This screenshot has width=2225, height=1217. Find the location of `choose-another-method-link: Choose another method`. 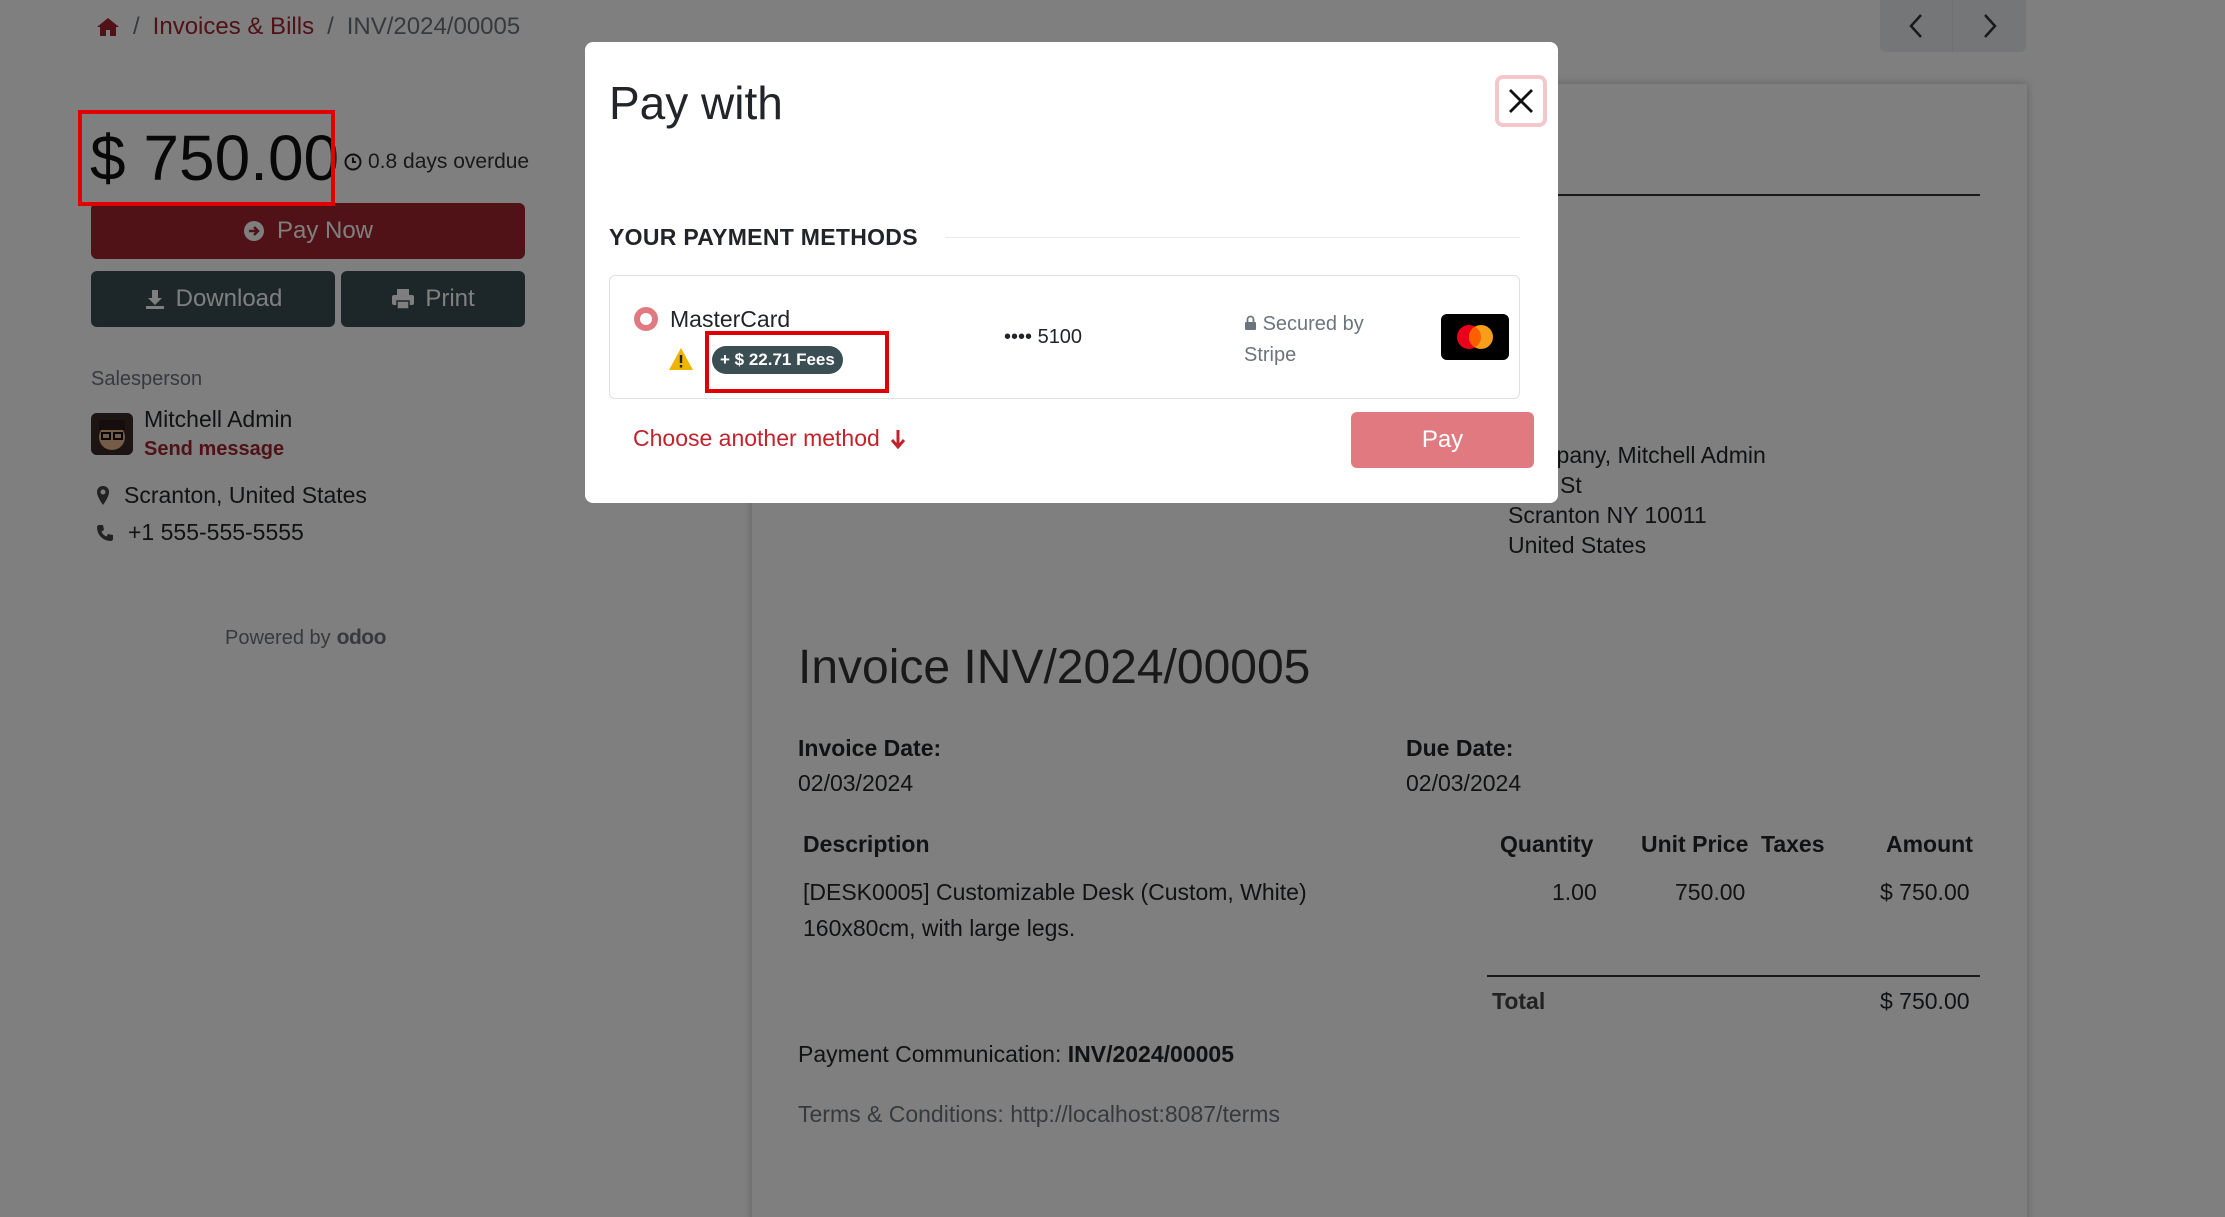

choose-another-method-link: Choose another method is located at coordinates (769, 438).